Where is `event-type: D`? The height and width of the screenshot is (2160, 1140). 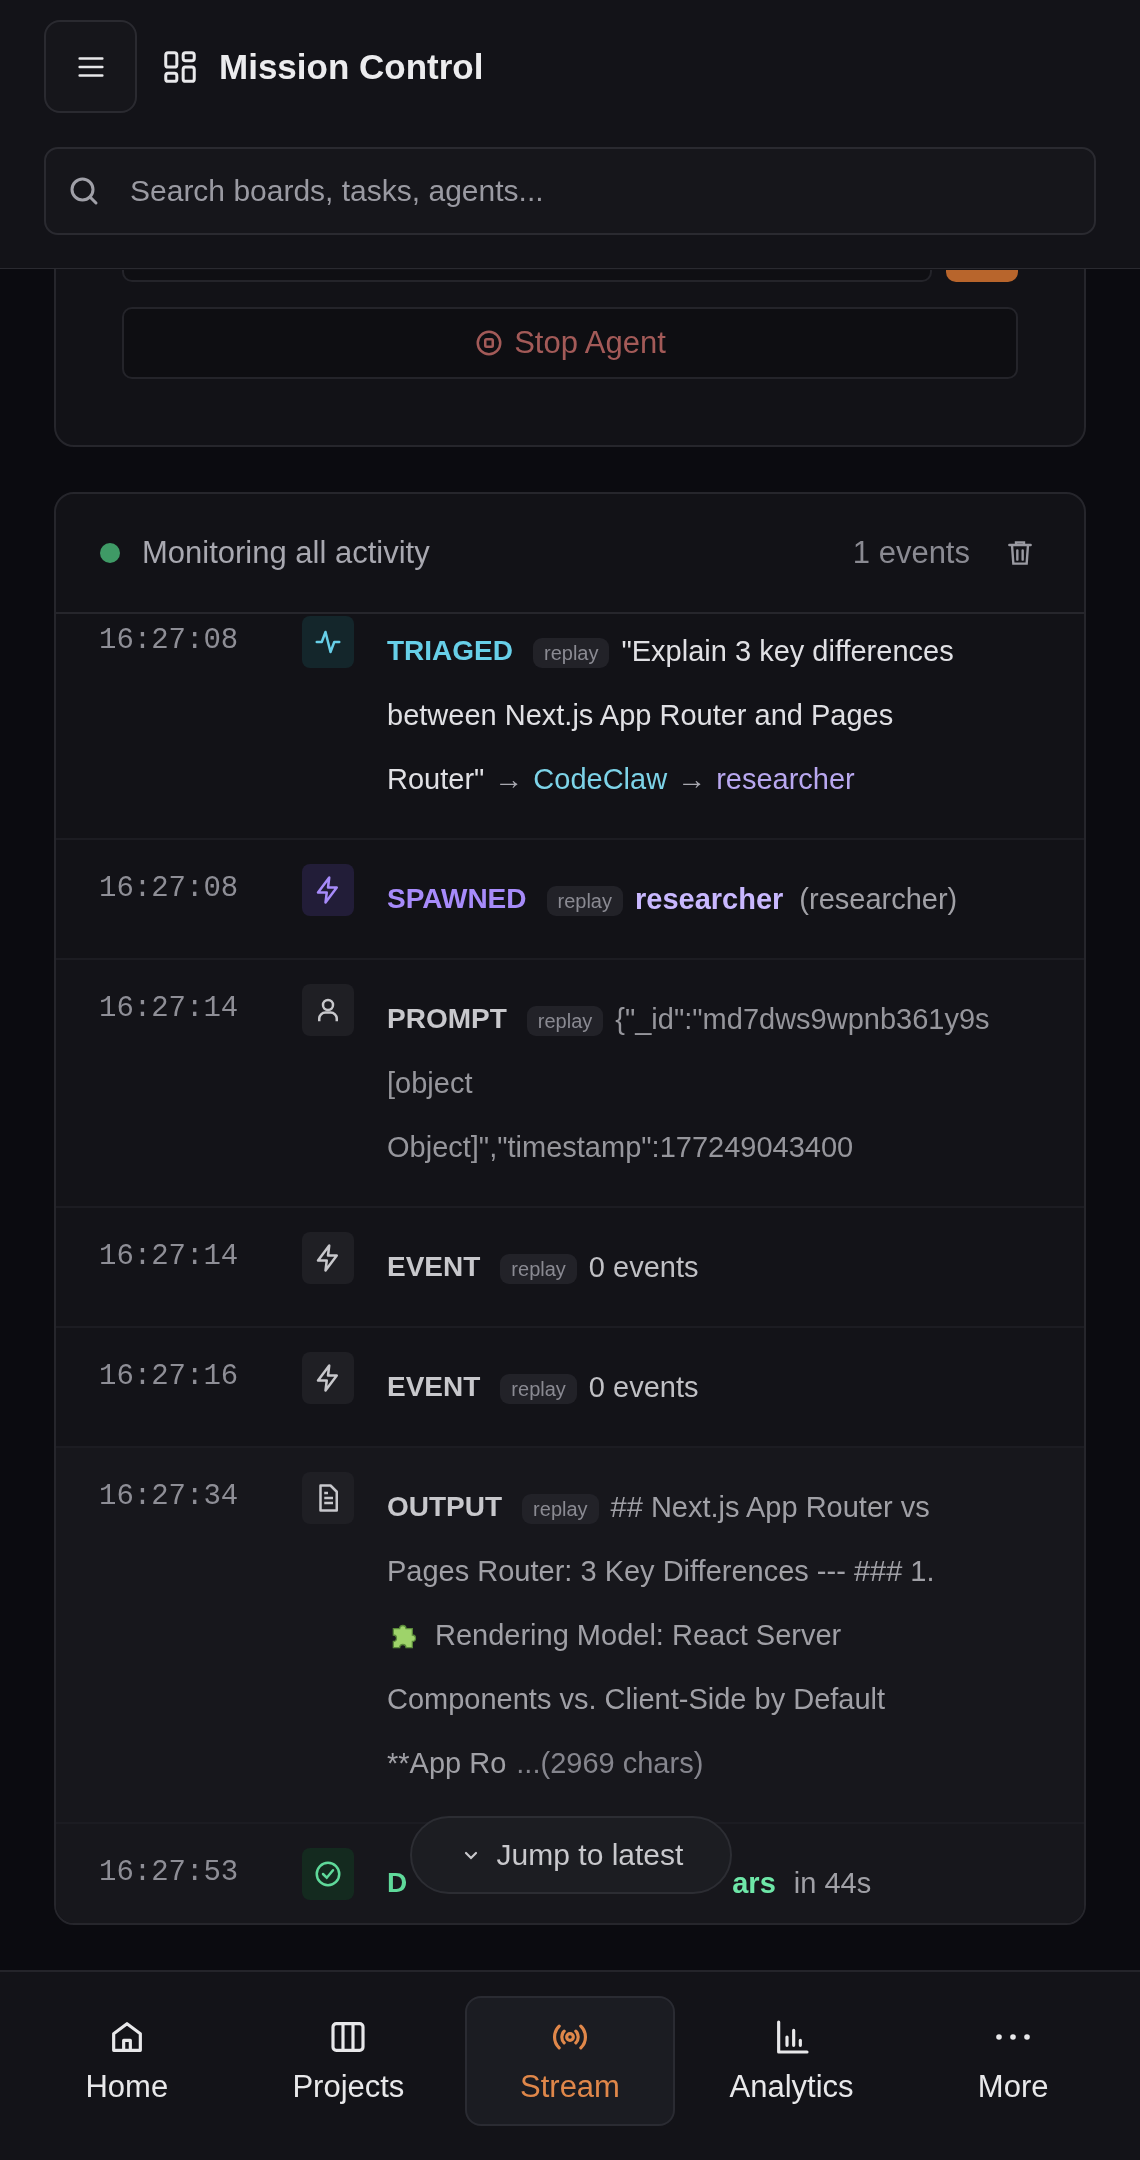 event-type: D is located at coordinates (397, 1883).